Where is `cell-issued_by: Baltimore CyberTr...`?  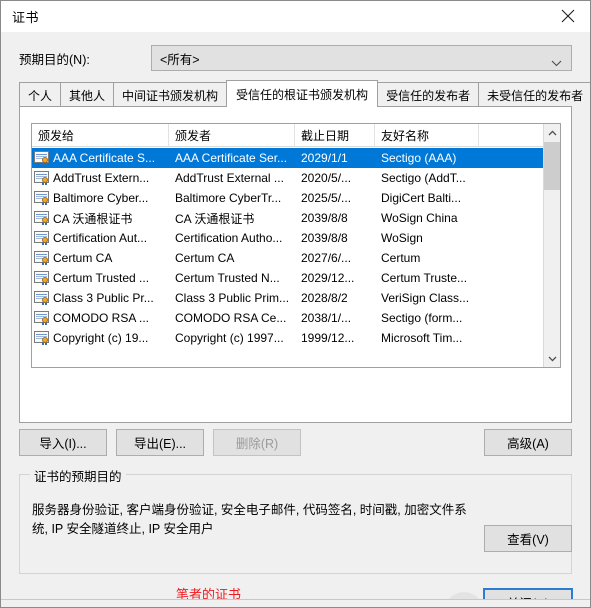
cell-issued_by: Baltimore CyberTr... is located at coordinates (232, 198).